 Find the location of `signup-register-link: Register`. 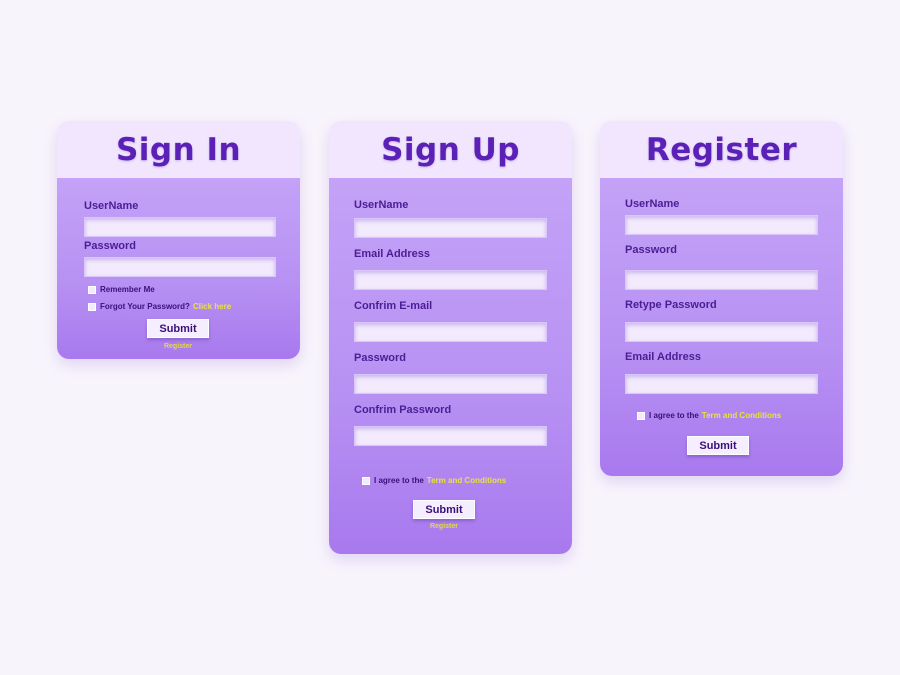

signup-register-link: Register is located at coordinates (444, 526).